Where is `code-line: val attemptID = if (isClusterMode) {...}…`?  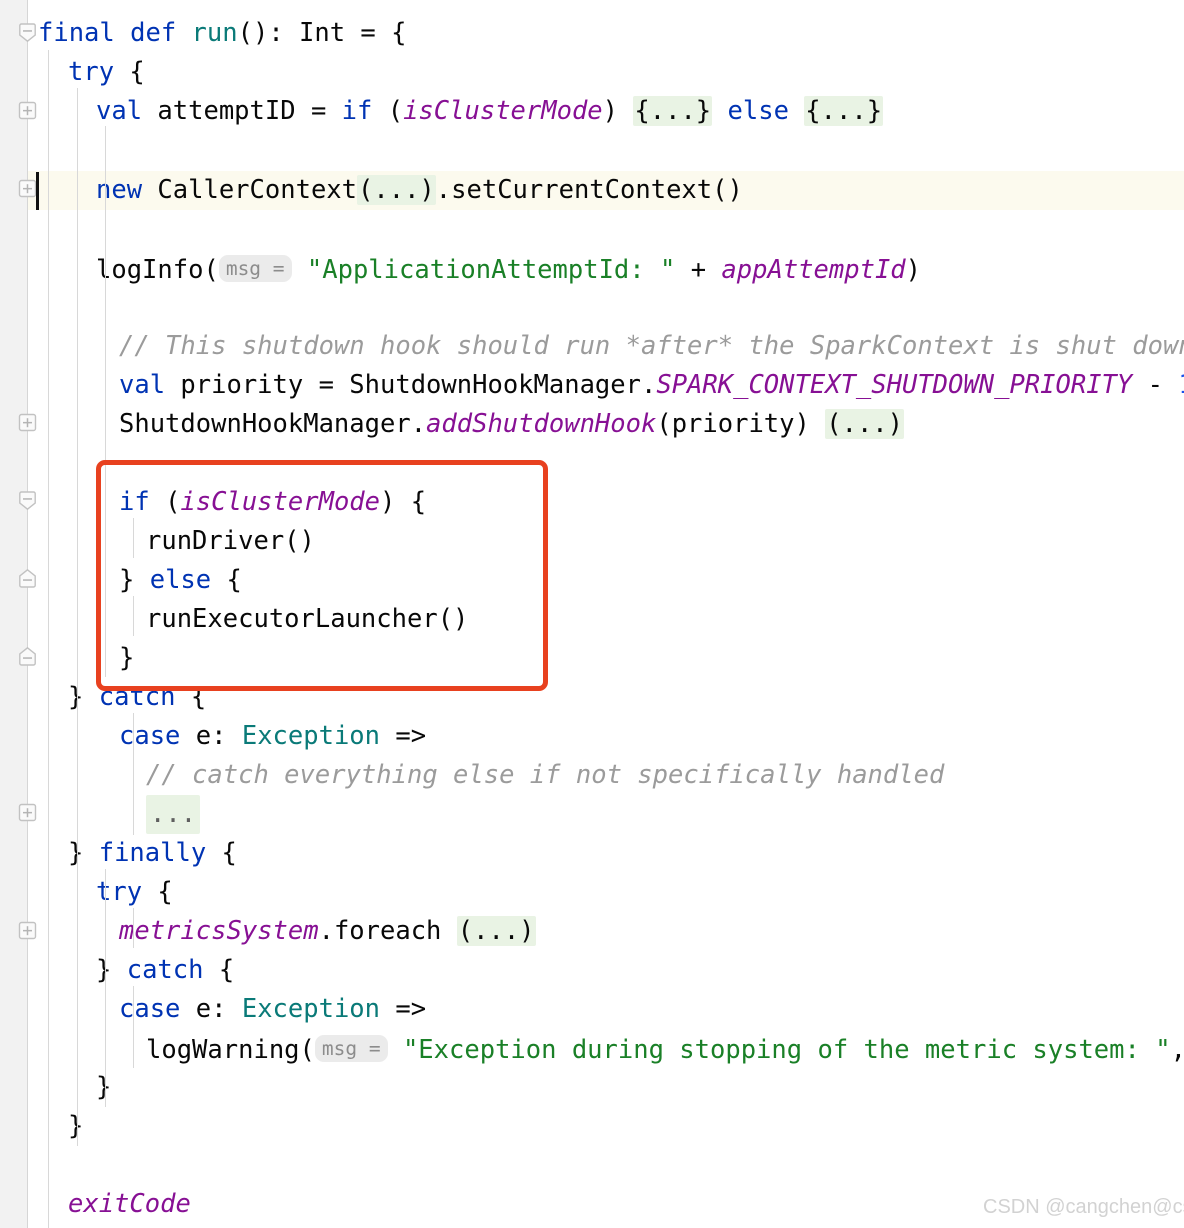
code-line: val attemptID = if (isClusterMode) {...}… is located at coordinates (490, 111).